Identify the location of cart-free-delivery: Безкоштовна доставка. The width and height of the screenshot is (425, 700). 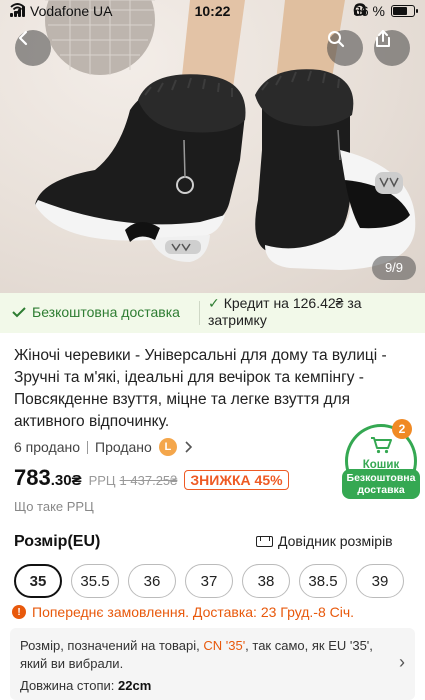
(381, 484).